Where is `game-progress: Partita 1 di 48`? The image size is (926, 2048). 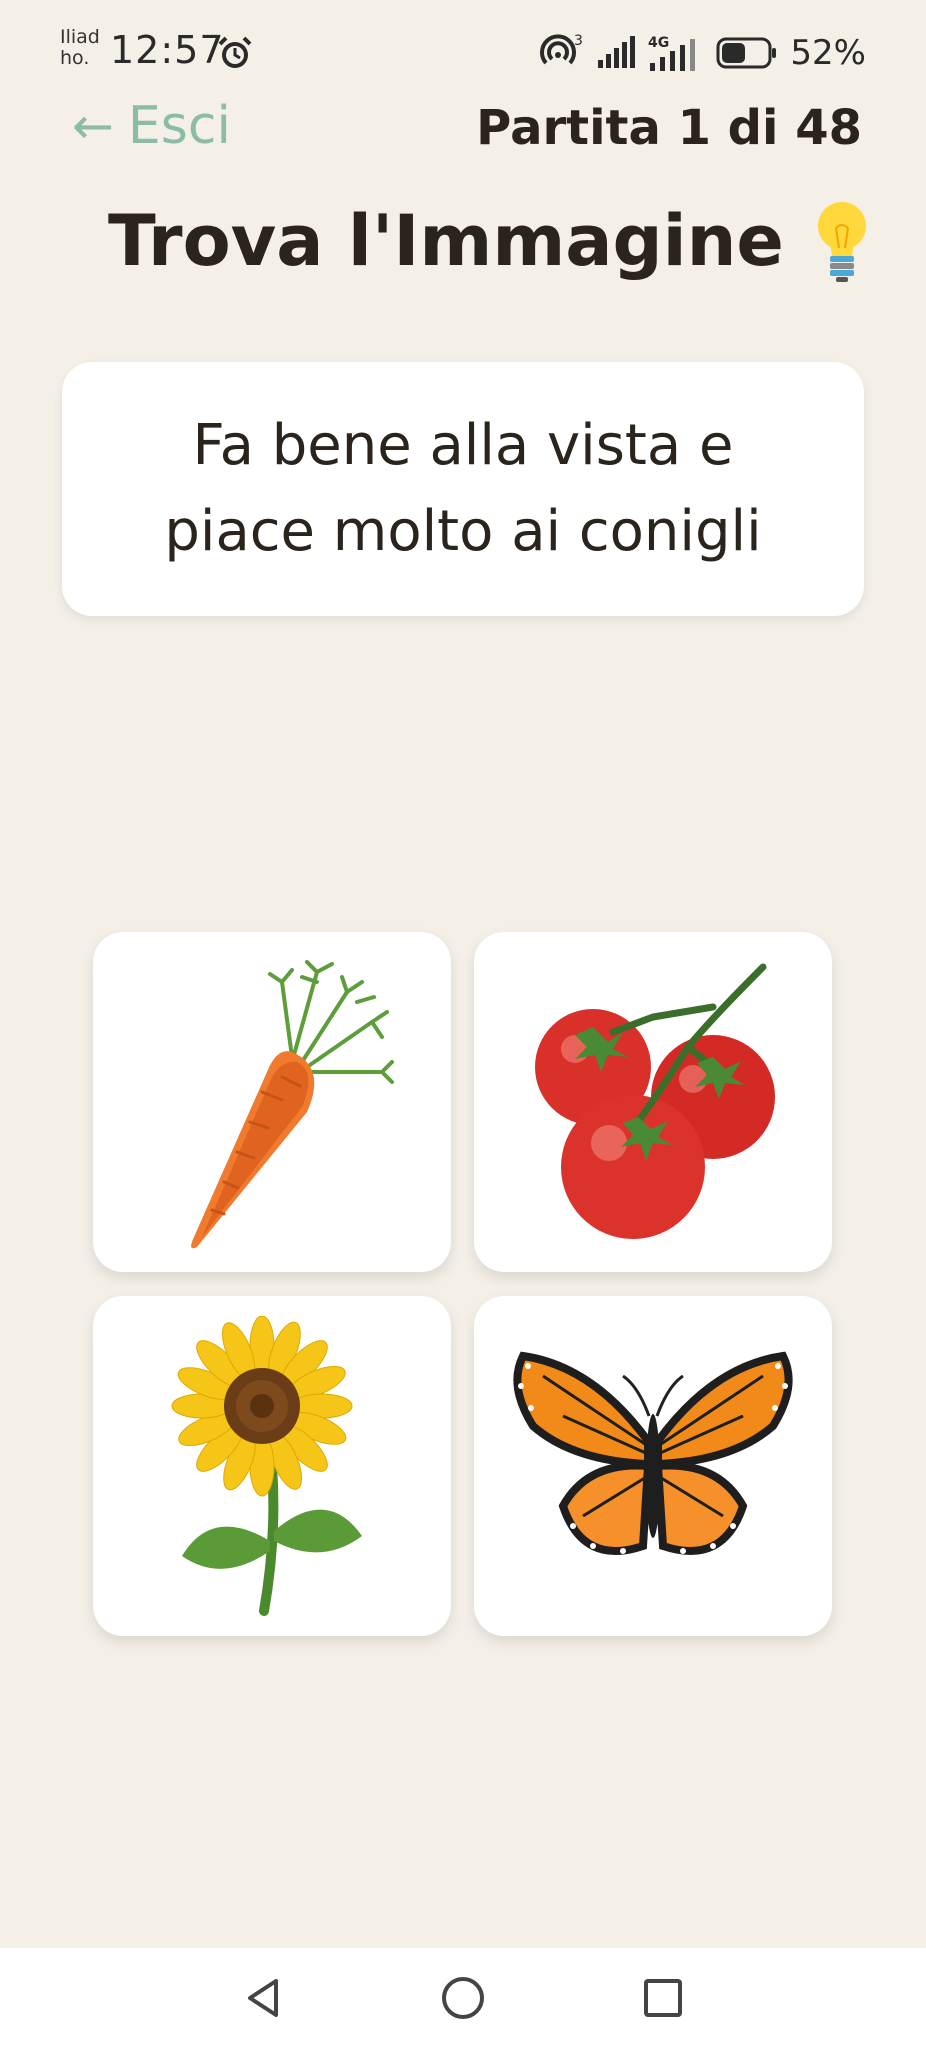 game-progress: Partita 1 di 48 is located at coordinates (669, 128).